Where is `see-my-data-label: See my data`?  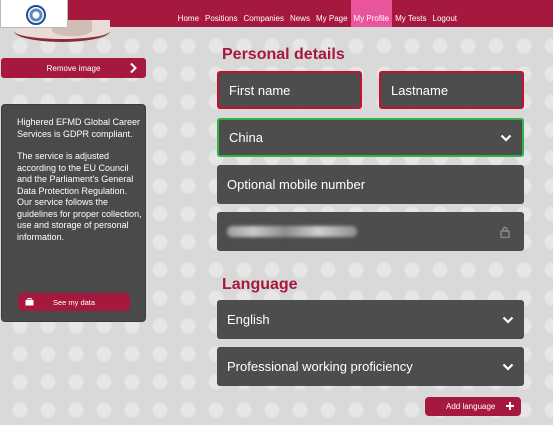
see-my-data-label: See my data is located at coordinates (74, 302).